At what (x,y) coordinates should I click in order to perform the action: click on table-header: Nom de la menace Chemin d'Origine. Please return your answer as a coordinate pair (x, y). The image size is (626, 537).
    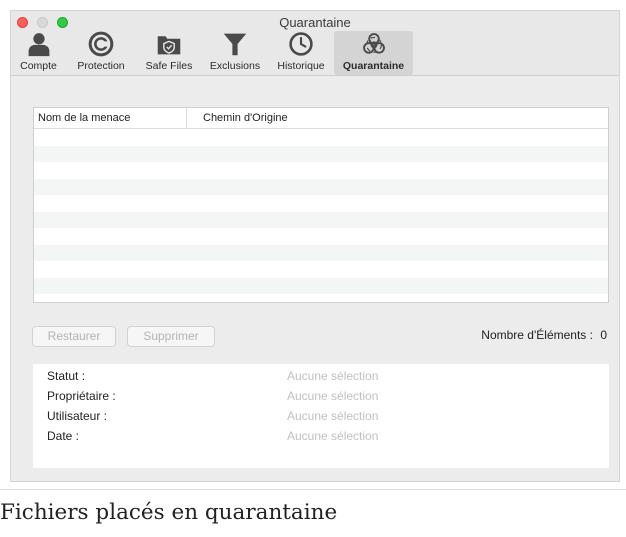
    Looking at the image, I should click on (321, 118).